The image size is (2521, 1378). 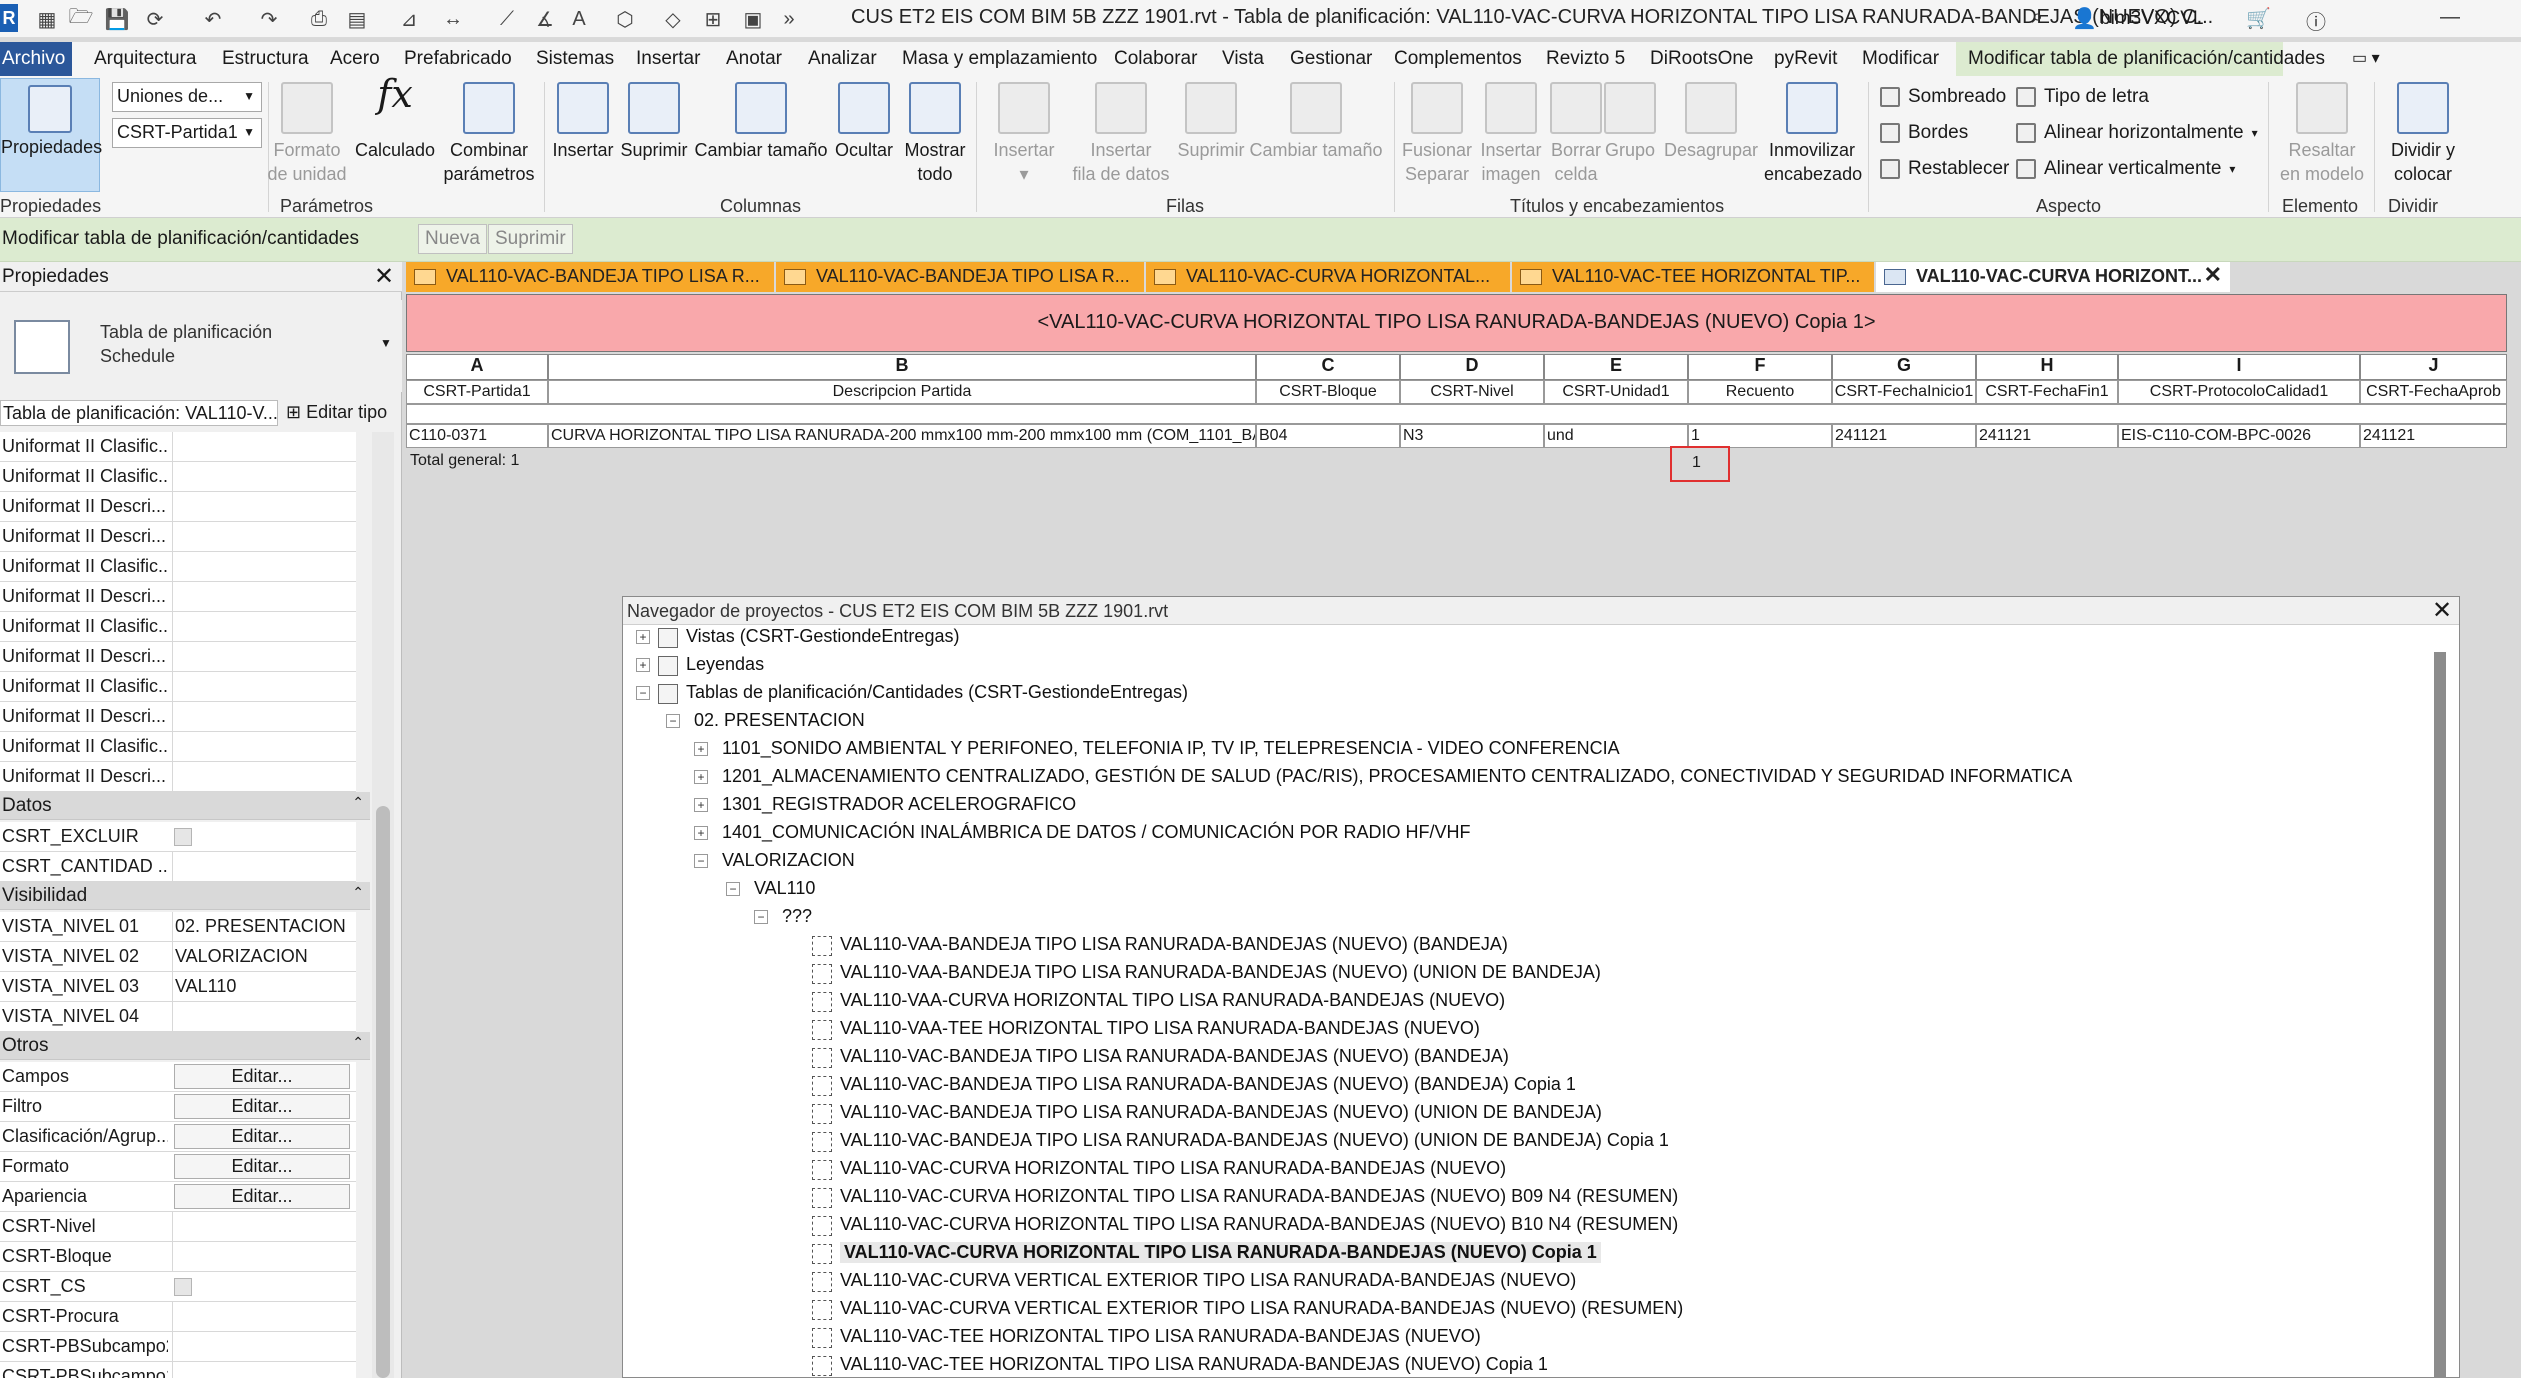 What do you see at coordinates (185, 896) in the screenshot?
I see `section-visibilidad: Visibilidad ⌃` at bounding box center [185, 896].